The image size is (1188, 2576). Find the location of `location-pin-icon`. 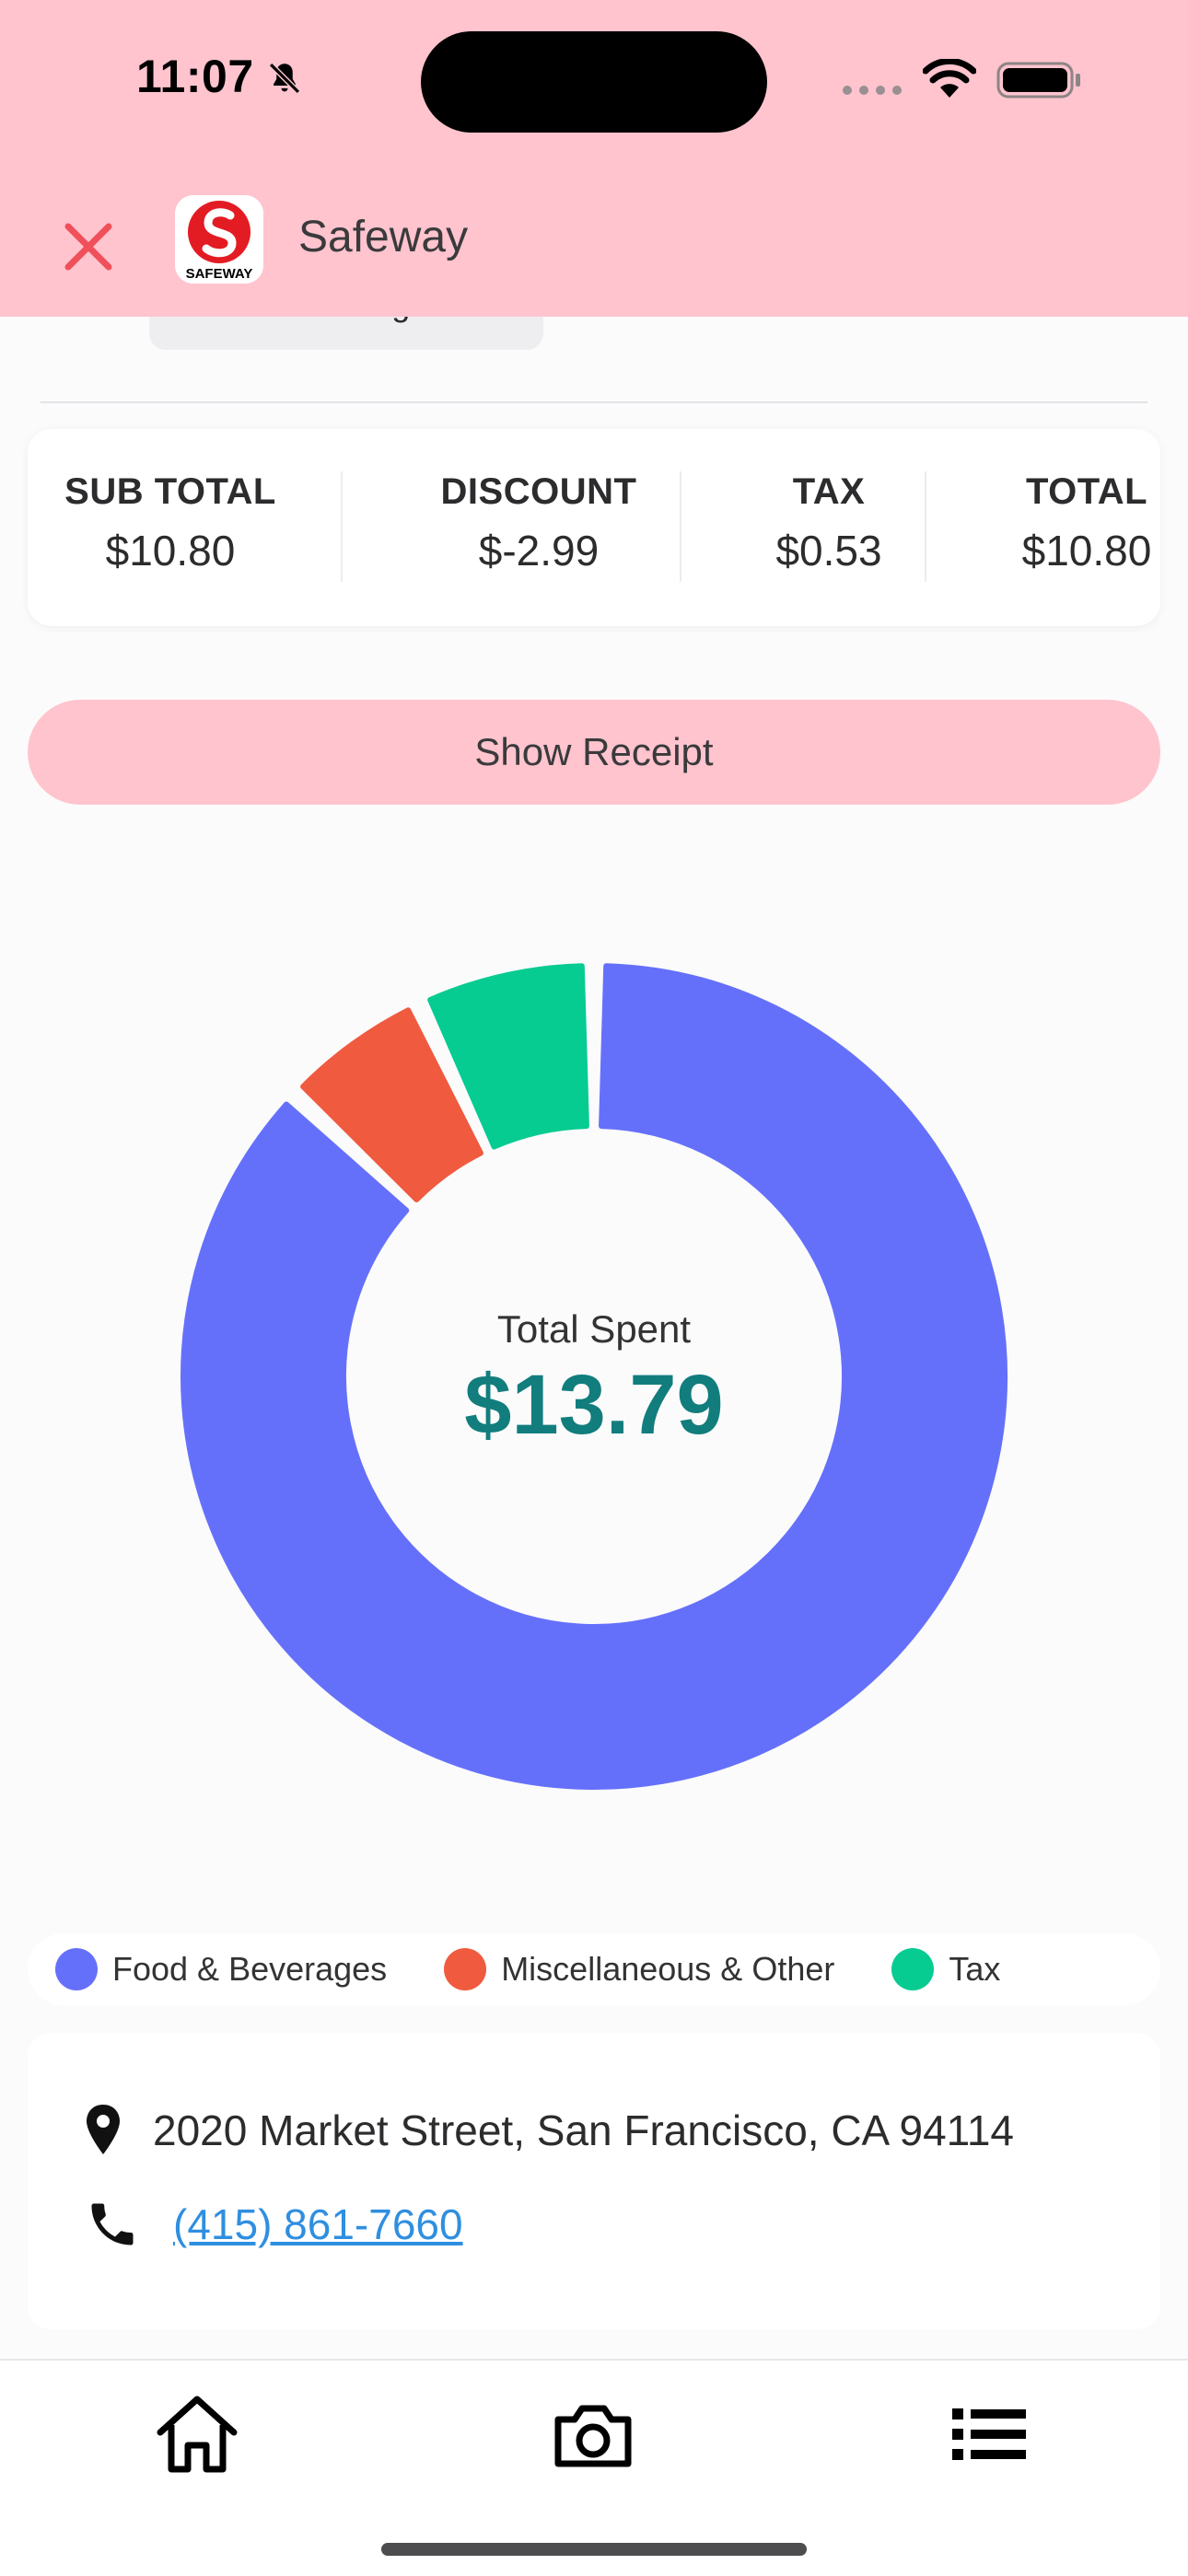

location-pin-icon is located at coordinates (103, 2129).